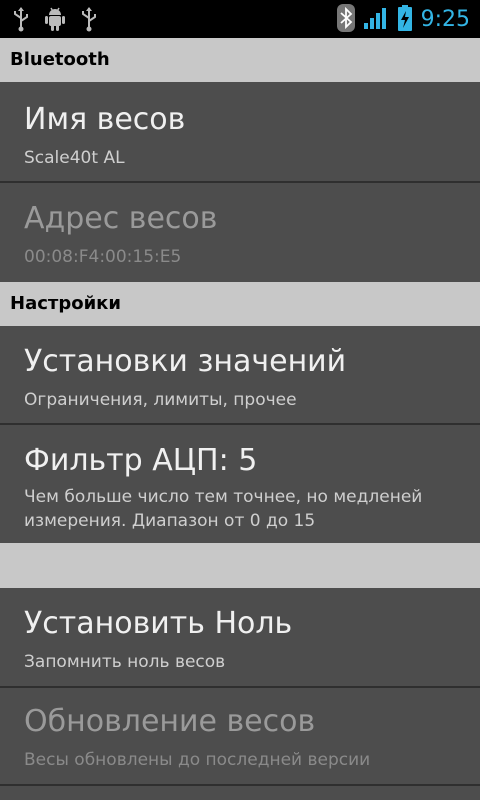  Describe the element at coordinates (240, 565) in the screenshot. I see `section-spacer` at that location.